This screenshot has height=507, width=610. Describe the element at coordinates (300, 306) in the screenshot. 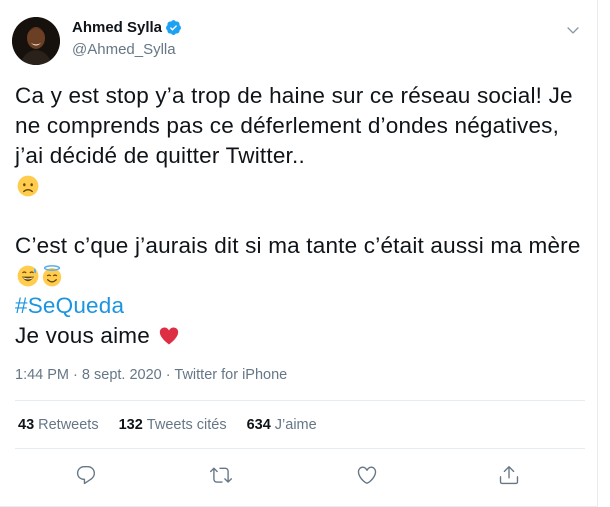

I see `tweet-hashtag-line: #SeQueda` at that location.